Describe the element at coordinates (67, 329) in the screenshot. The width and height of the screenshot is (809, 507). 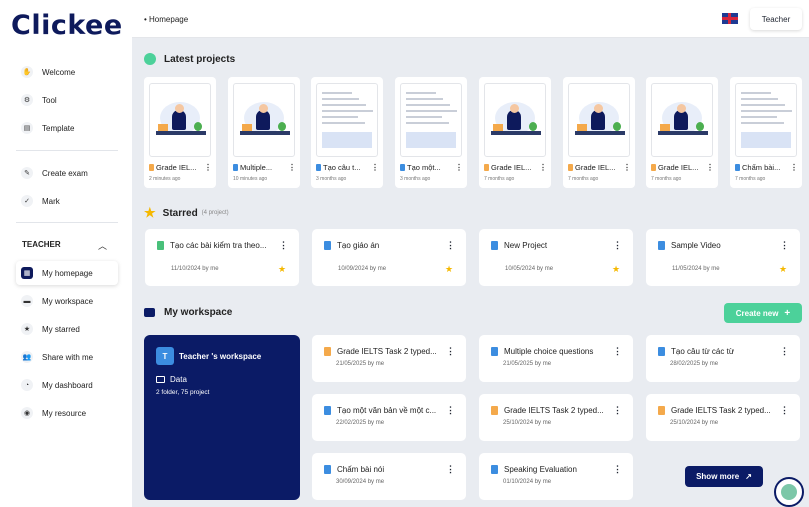
I see `sidebar-item-my-starred: ★ My starred` at that location.